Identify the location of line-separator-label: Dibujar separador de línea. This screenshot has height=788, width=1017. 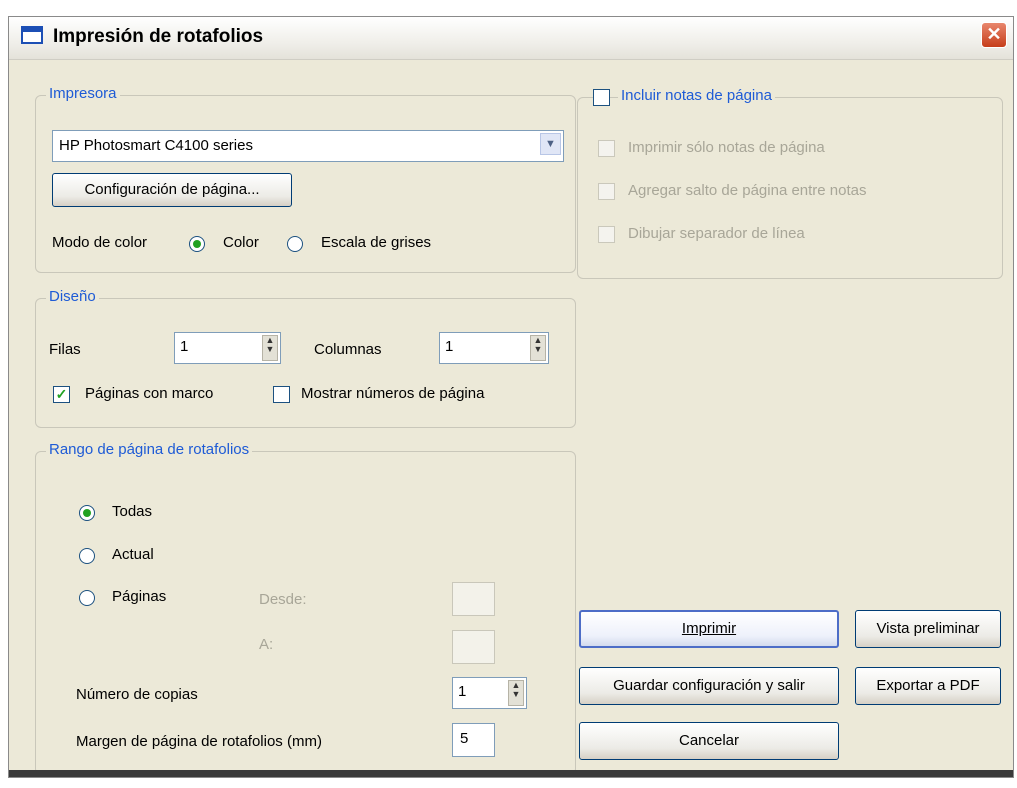
(716, 233).